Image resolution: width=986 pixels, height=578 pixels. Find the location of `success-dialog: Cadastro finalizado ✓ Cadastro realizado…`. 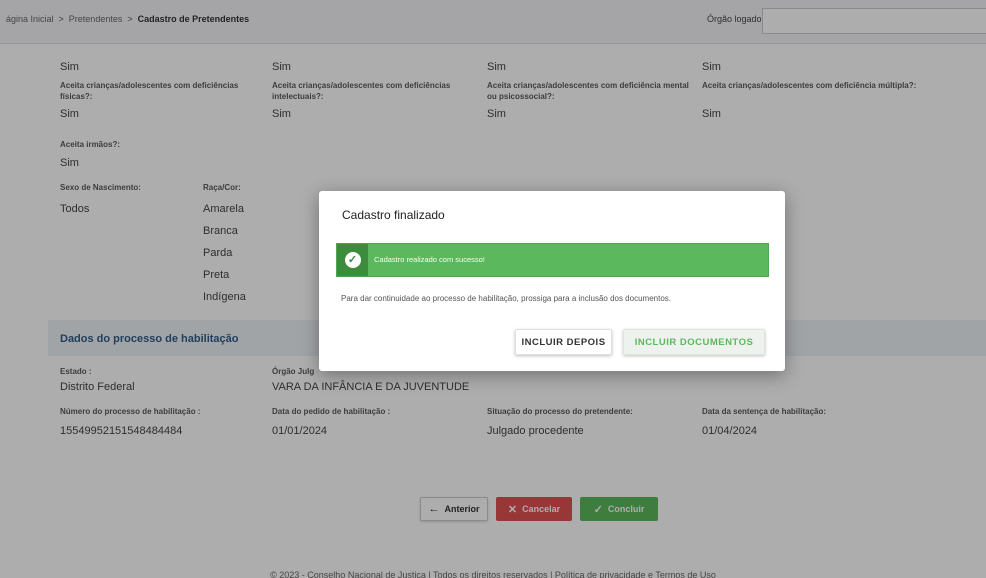

success-dialog: Cadastro finalizado ✓ Cadastro realizado… is located at coordinates (552, 281).